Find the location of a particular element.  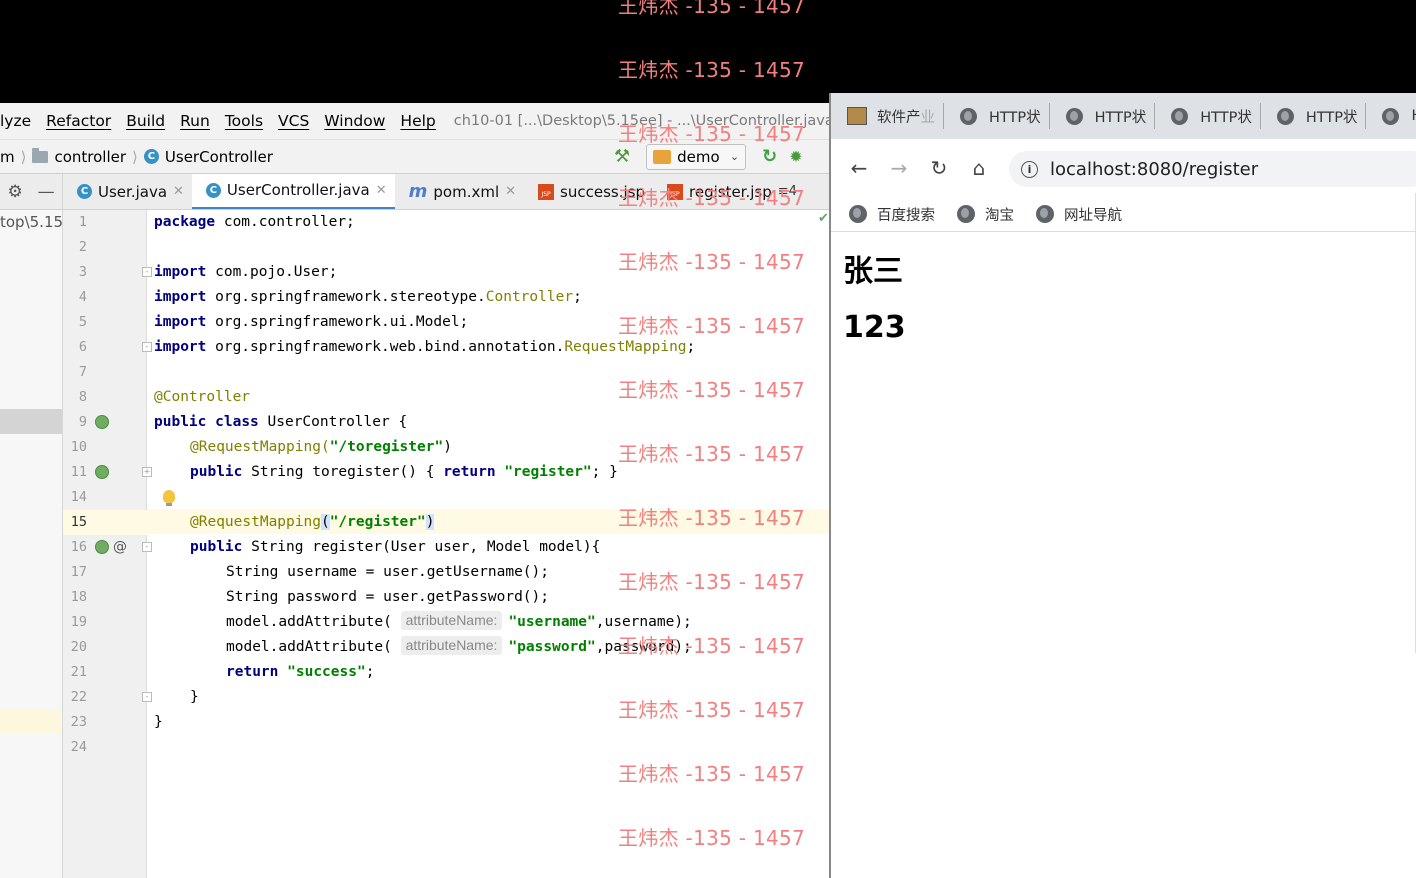

project-panel: top\5.15 is located at coordinates (31, 544).